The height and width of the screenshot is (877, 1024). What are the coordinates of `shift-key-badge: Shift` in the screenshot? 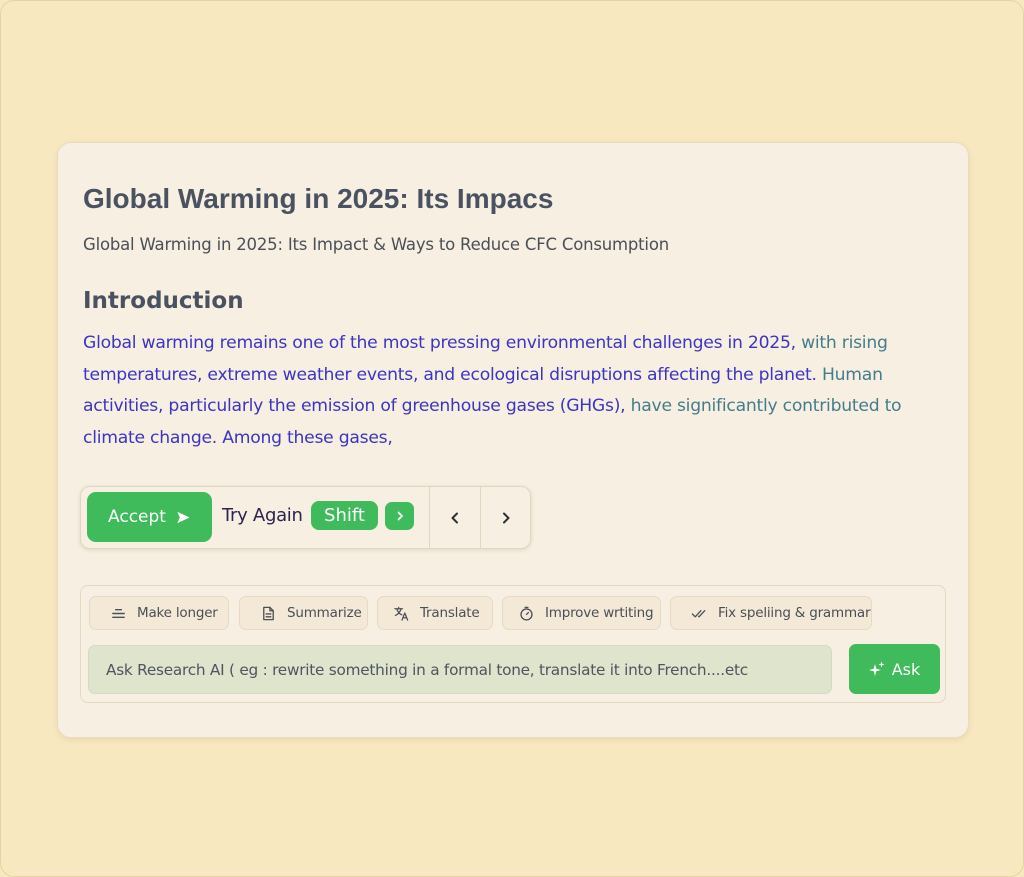 It's located at (344, 515).